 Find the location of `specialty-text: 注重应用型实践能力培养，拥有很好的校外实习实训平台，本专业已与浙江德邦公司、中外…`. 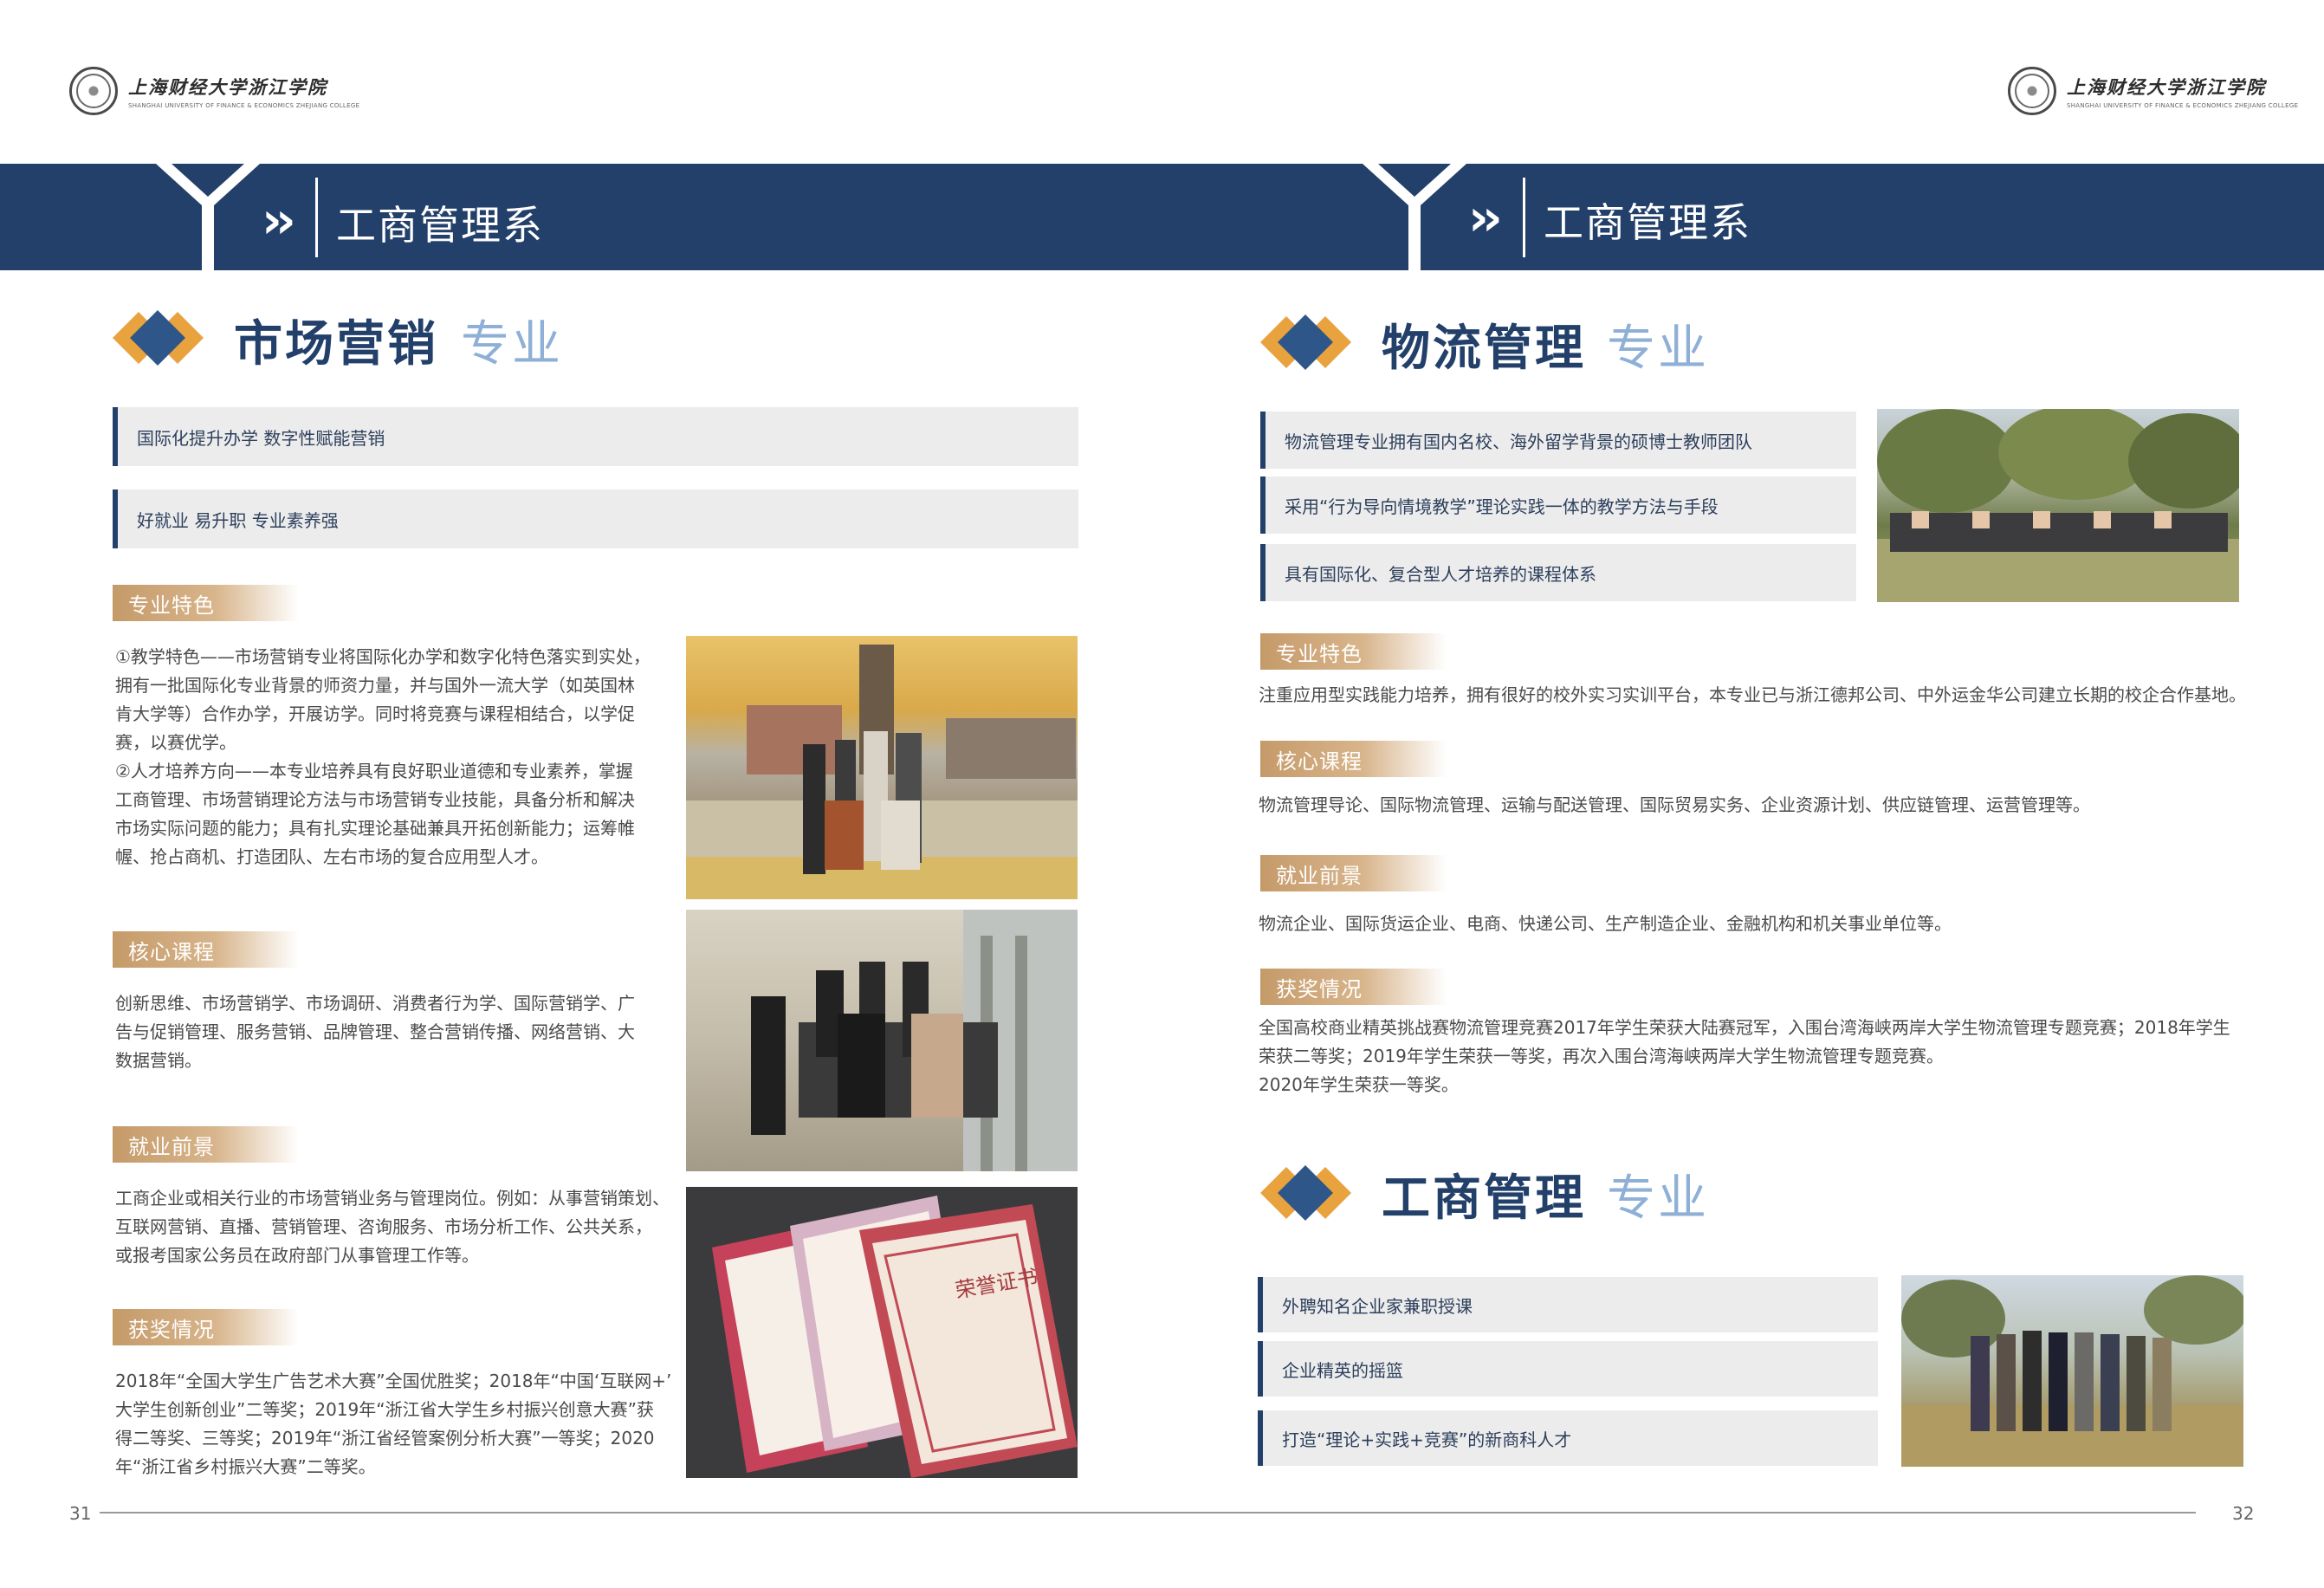

specialty-text: 注重应用型实践能力培养，拥有很好的校外实习实训平台，本专业已与浙江德邦公司、中外… is located at coordinates (1752, 694).